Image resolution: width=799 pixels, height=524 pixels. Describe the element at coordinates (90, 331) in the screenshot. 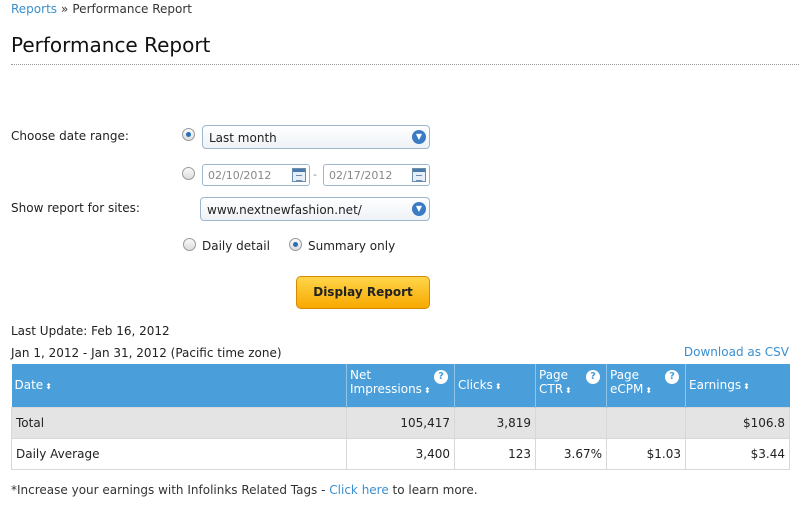

I see `last-update-text: Last Update: Feb 16, 2012` at that location.